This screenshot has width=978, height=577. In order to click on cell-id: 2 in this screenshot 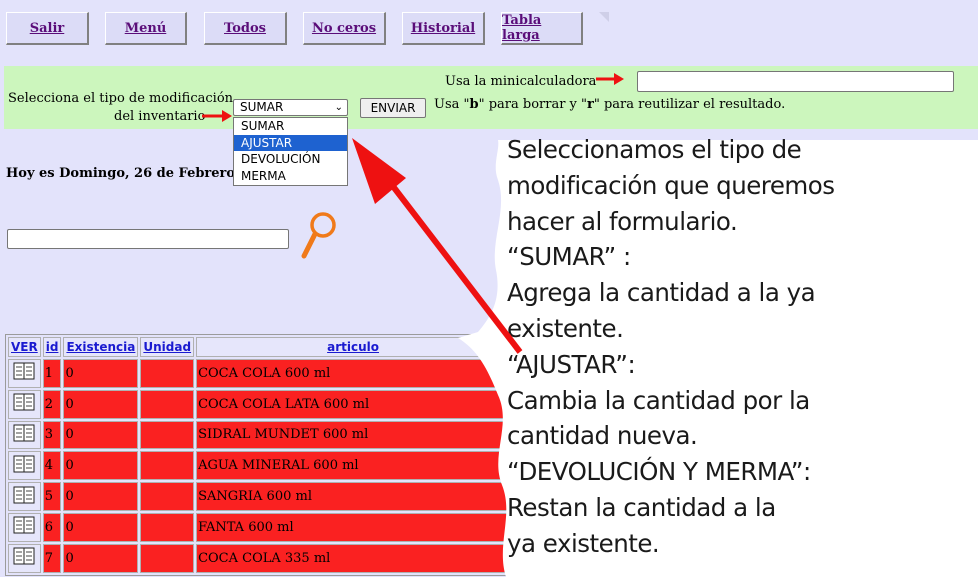, I will do `click(52, 404)`.